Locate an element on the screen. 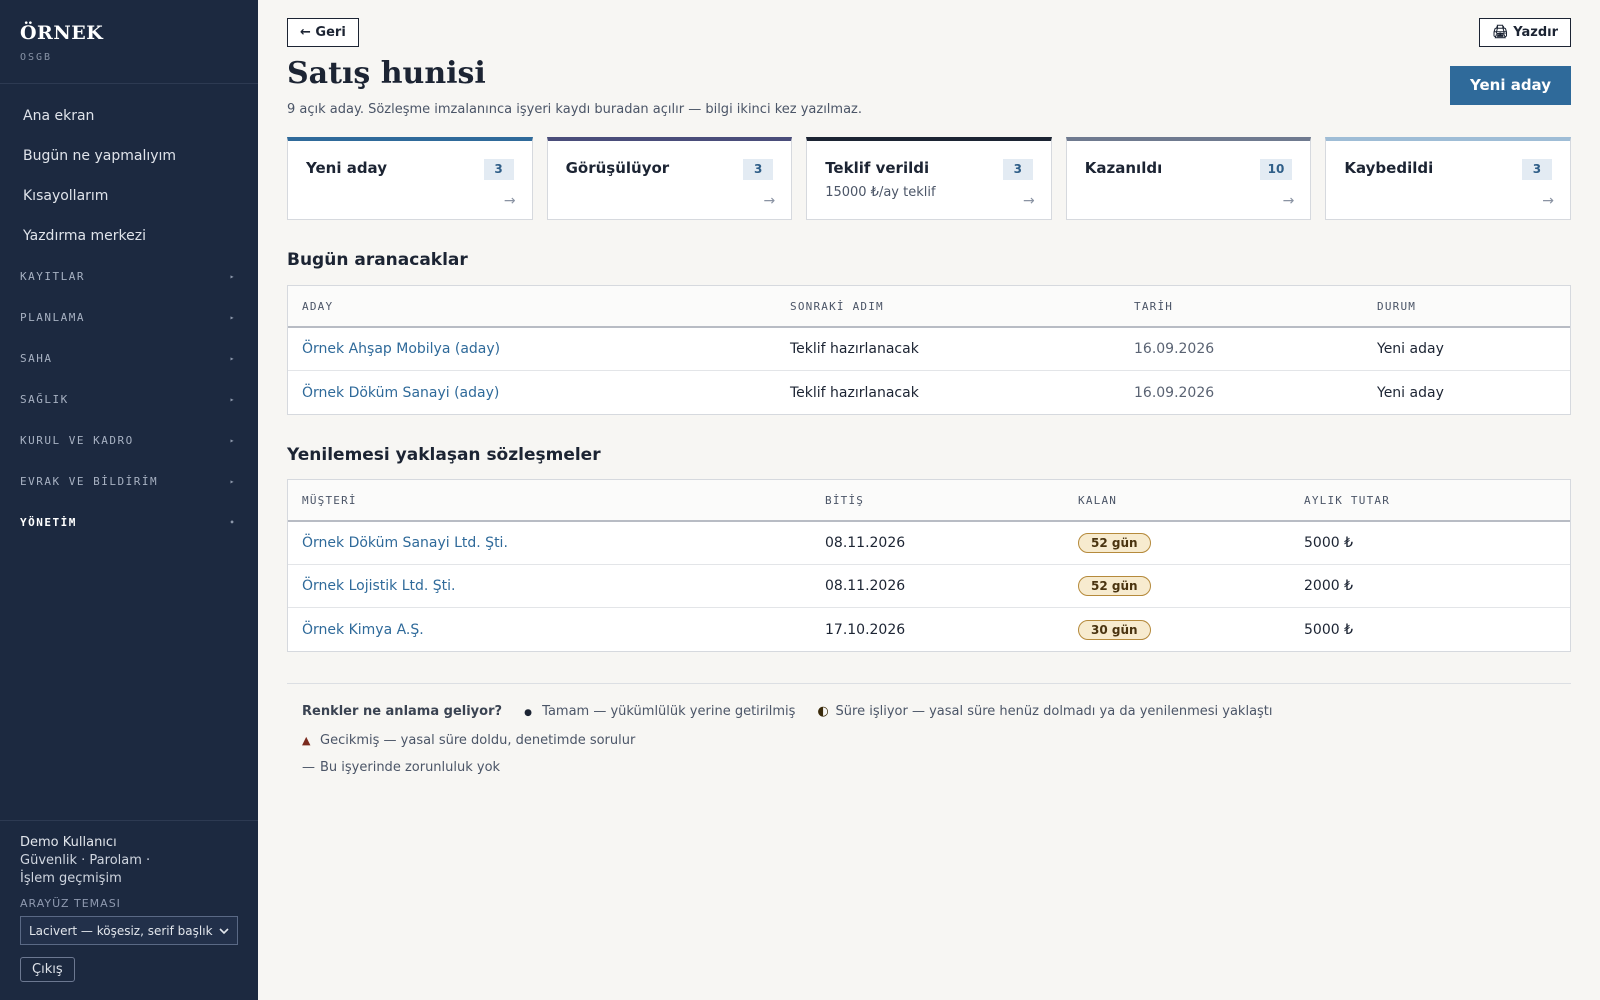  brand-name: ÖRNEK is located at coordinates (62, 33).